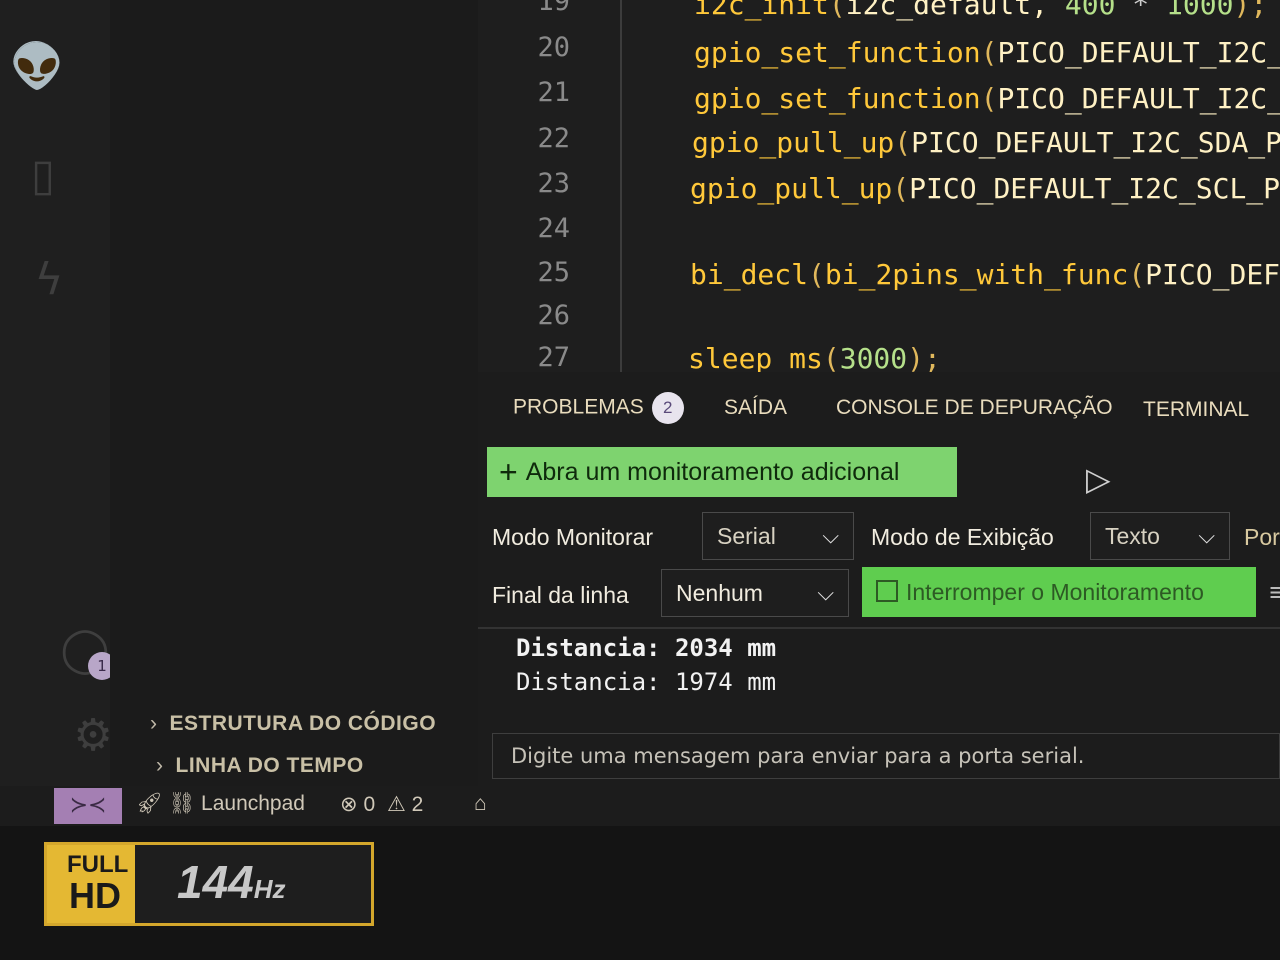 This screenshot has height=960, width=1280. Describe the element at coordinates (962, 537) in the screenshot. I see `view-mode-label: Modo de Exibição` at that location.